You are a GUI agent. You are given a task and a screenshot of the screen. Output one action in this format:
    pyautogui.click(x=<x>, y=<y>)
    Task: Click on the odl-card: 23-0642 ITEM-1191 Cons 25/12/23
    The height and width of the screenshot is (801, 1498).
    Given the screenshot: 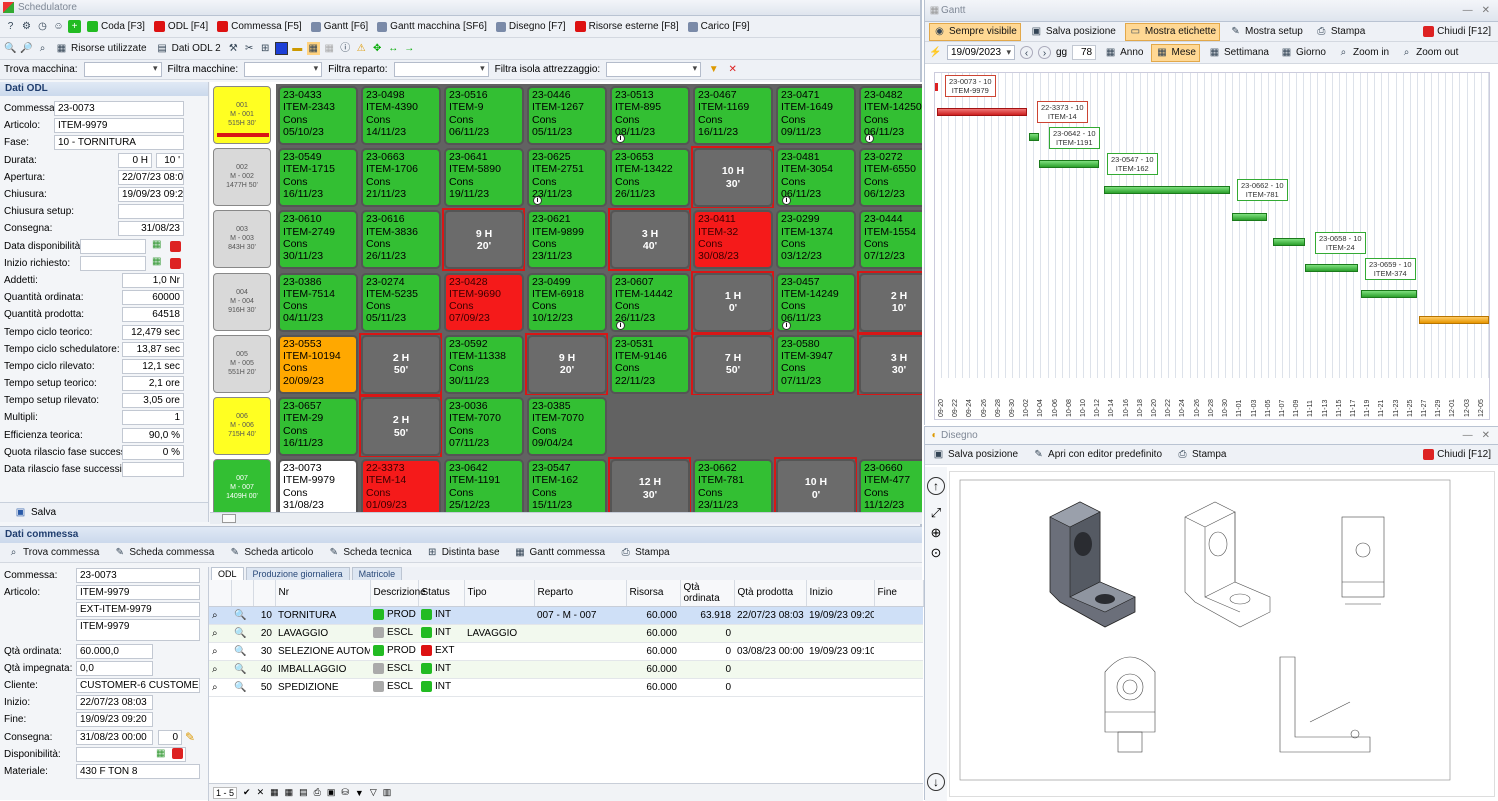 What is the action you would take?
    pyautogui.click(x=484, y=485)
    